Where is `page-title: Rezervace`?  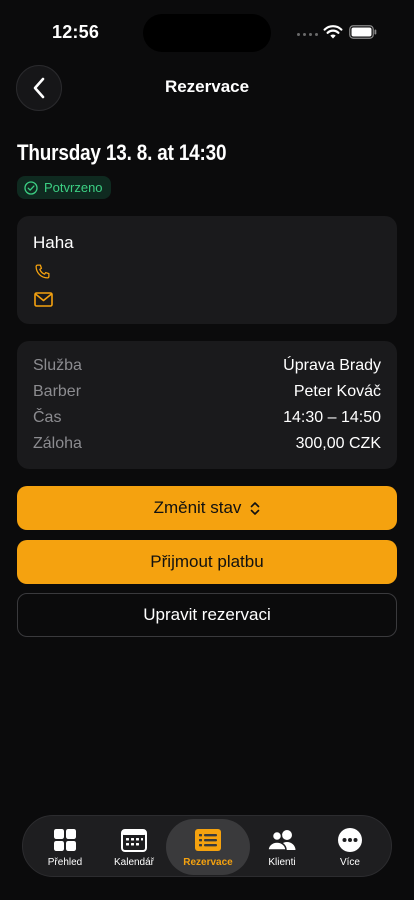 page-title: Rezervace is located at coordinates (207, 86).